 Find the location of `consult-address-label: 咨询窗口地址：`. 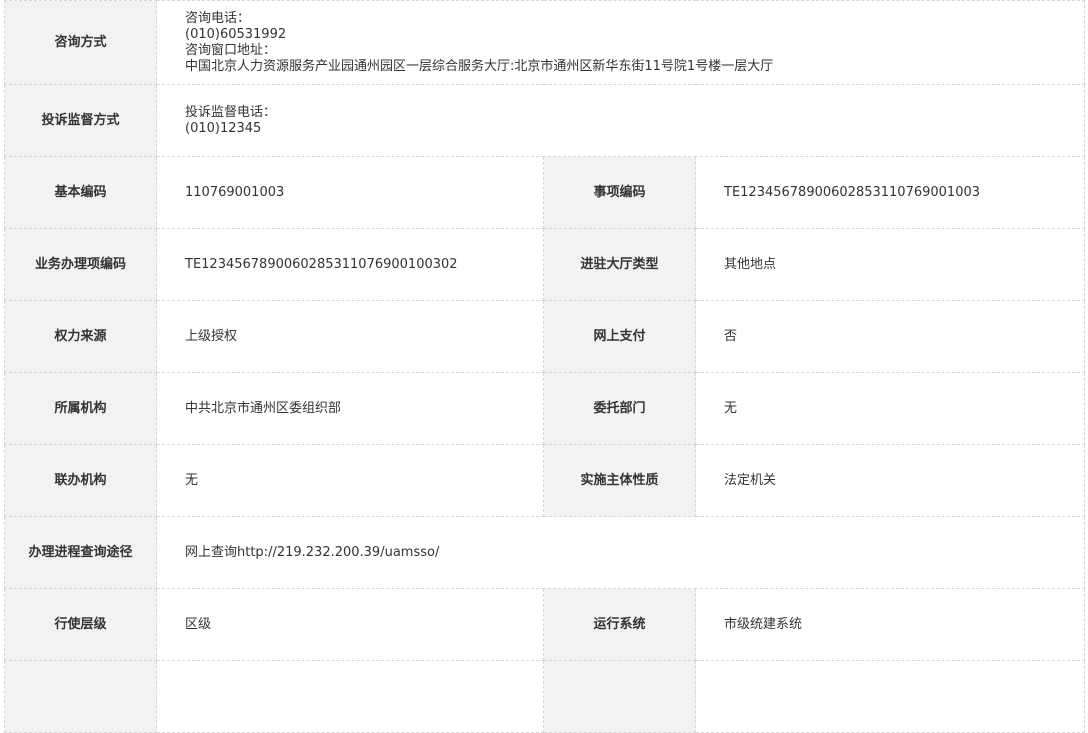

consult-address-label: 咨询窗口地址： is located at coordinates (231, 50).